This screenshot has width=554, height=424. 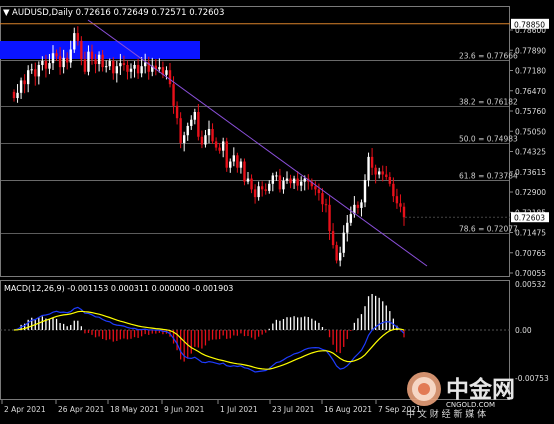 What do you see at coordinates (530, 131) in the screenshot?
I see `price-tick-label: 0.75050` at bounding box center [530, 131].